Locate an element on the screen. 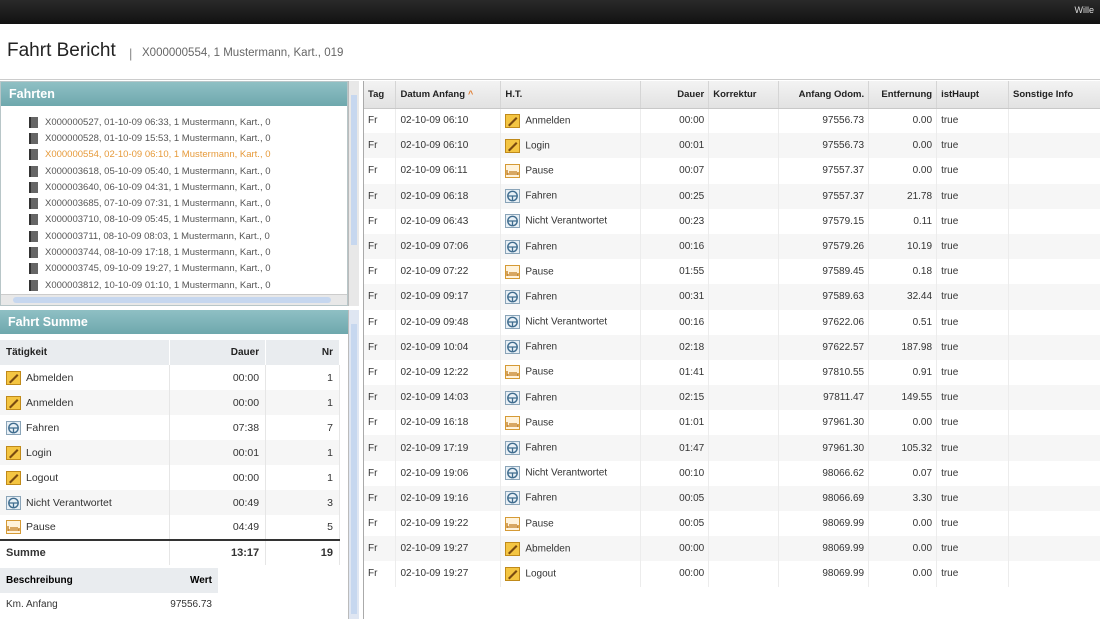 The height and width of the screenshot is (619, 1100). column-header-tag: Tag is located at coordinates (380, 95).